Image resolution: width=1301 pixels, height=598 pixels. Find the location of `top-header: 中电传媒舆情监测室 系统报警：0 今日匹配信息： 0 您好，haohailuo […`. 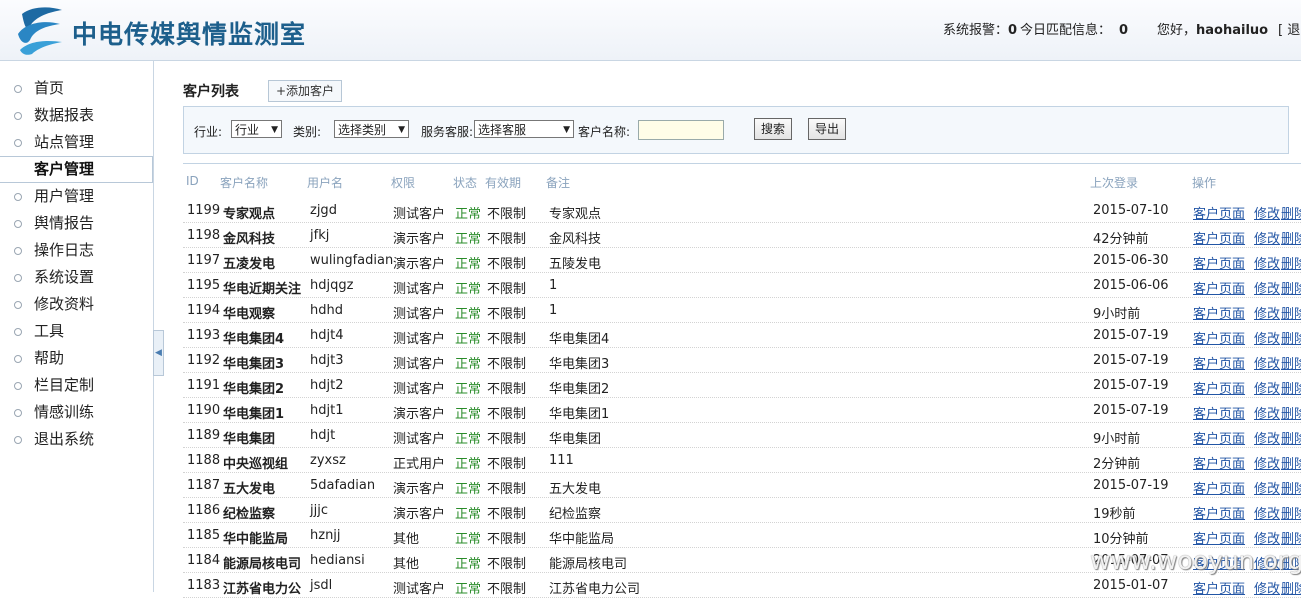

top-header: 中电传媒舆情监测室 系统报警：0 今日匹配信息： 0 您好，haohailuo [… is located at coordinates (650, 30).